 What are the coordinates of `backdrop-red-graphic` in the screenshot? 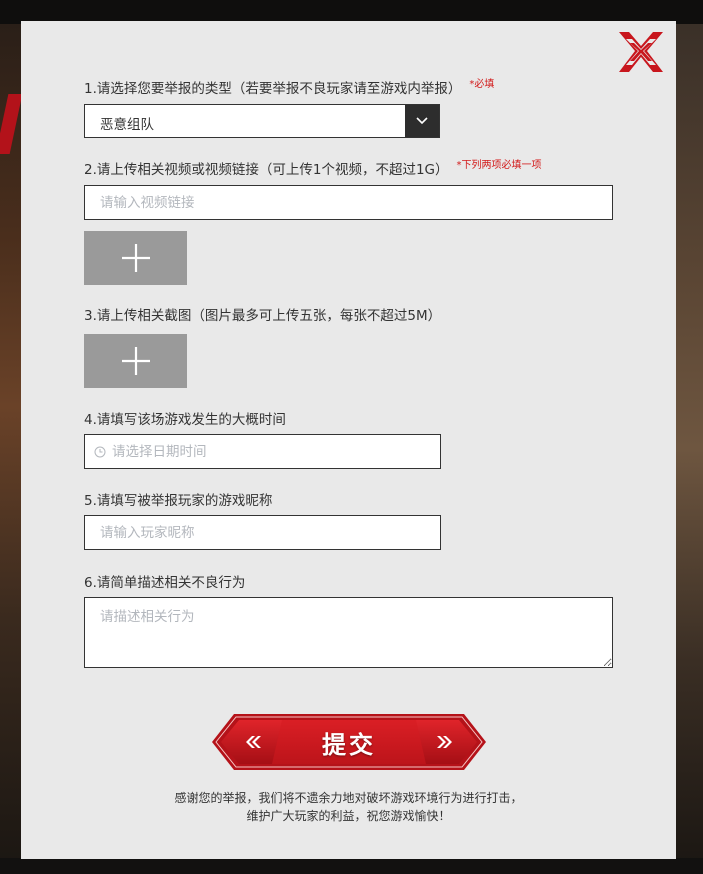 It's located at (11, 124).